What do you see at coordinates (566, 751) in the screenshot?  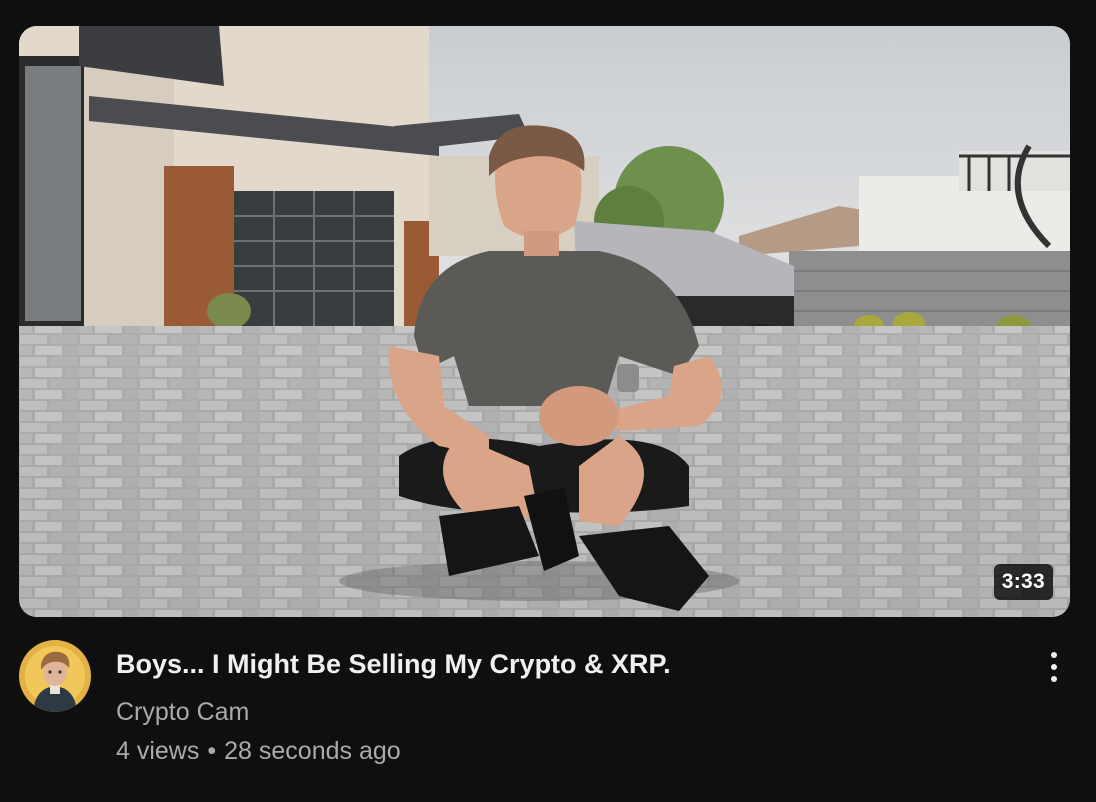 I see `video-stats: 4 views • 28 seconds ago` at bounding box center [566, 751].